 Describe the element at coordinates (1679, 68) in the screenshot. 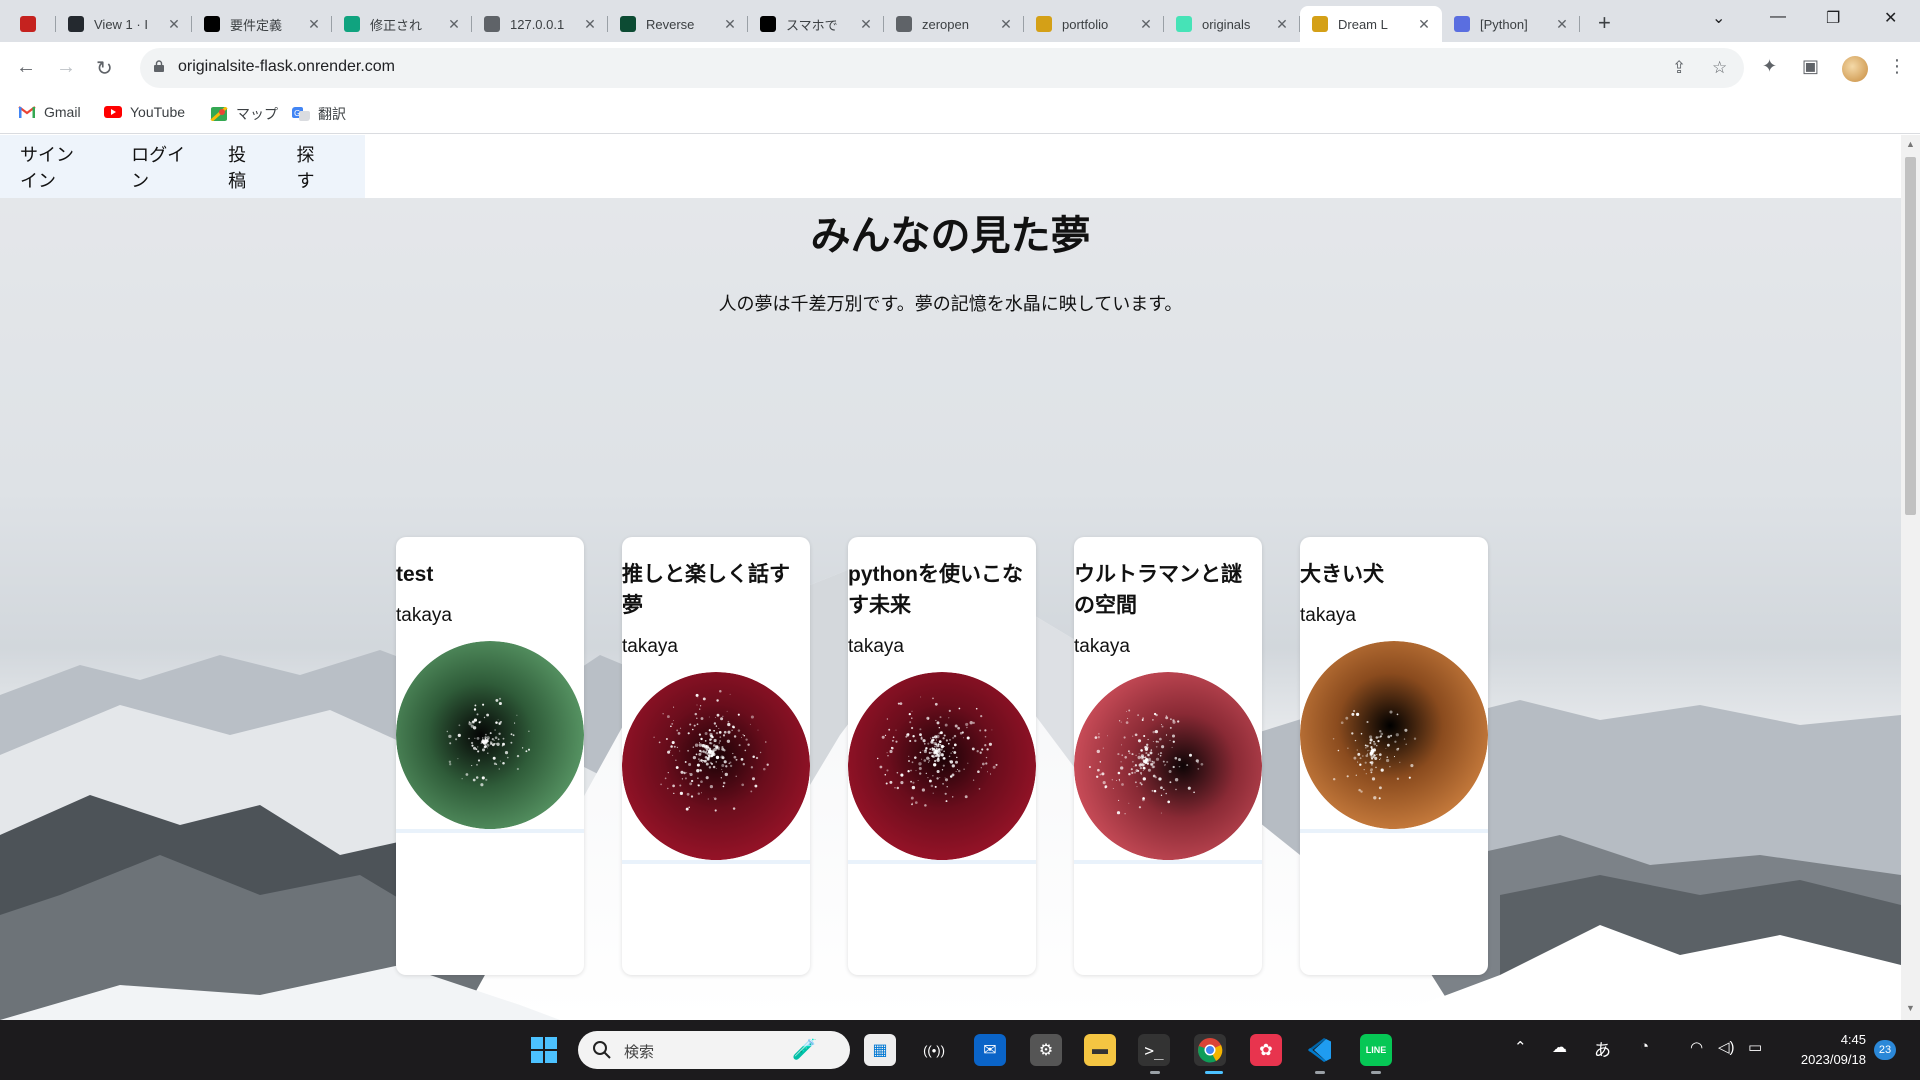

I see `share-icon: ⇪` at that location.